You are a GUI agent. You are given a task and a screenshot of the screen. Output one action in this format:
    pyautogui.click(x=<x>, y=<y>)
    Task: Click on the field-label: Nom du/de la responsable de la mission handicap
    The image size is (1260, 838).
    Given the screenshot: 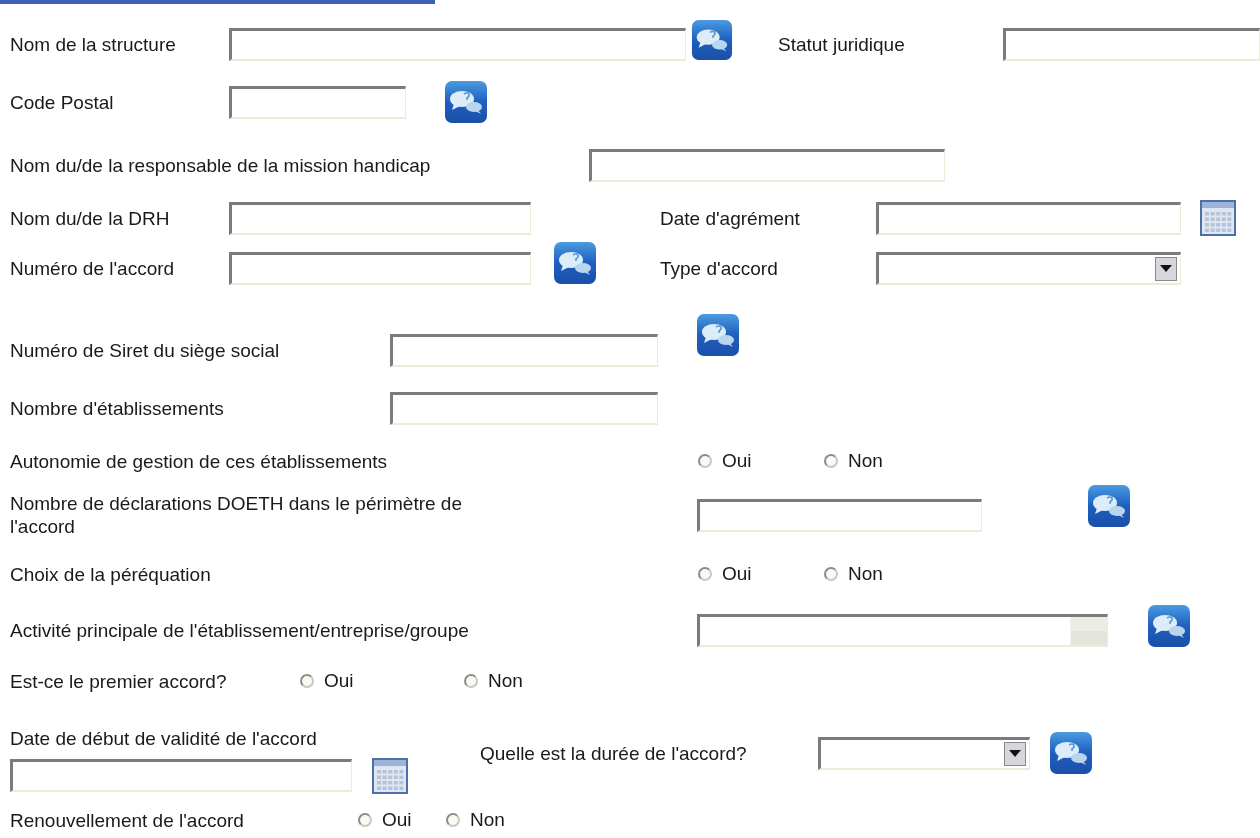 What is the action you would take?
    pyautogui.click(x=220, y=165)
    